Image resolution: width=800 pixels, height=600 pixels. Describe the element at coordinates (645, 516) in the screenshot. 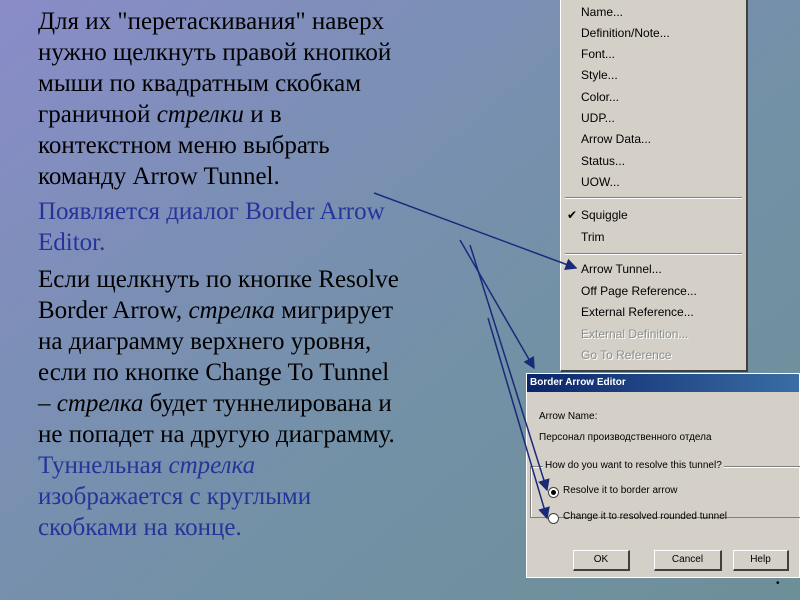

I see `option-change-to-tunnel-label: Change it to resolved rounded tunnel` at that location.